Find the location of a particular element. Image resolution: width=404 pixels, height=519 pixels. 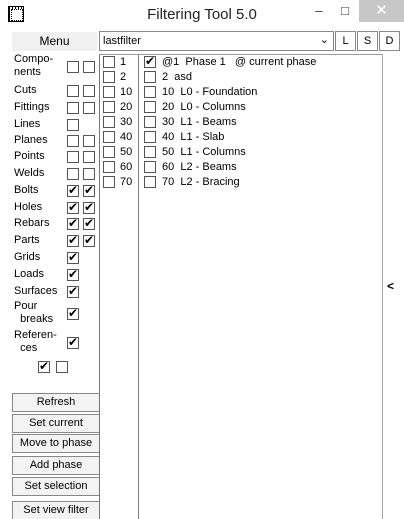

phase-number-label: 40 is located at coordinates (126, 137).